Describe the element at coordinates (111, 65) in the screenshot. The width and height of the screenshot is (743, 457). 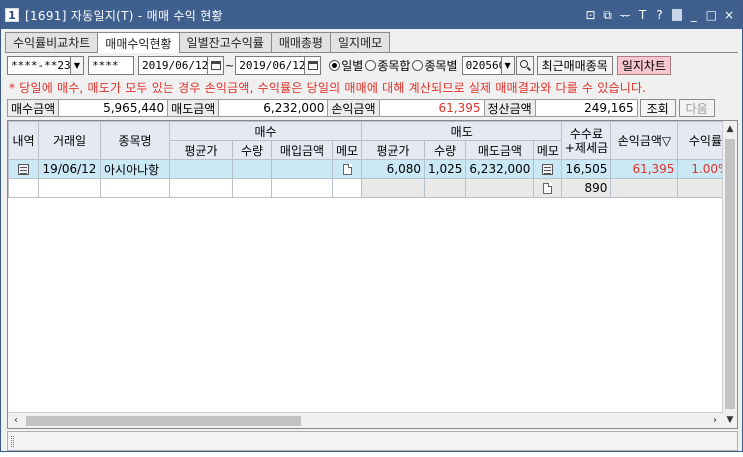
I see `password-input: ****` at that location.